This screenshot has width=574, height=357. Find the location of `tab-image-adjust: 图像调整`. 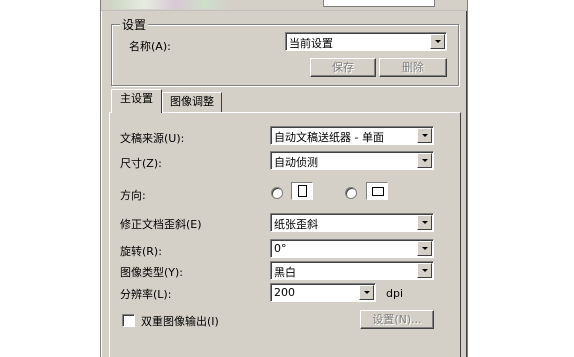

tab-image-adjust: 图像调整 is located at coordinates (192, 102).